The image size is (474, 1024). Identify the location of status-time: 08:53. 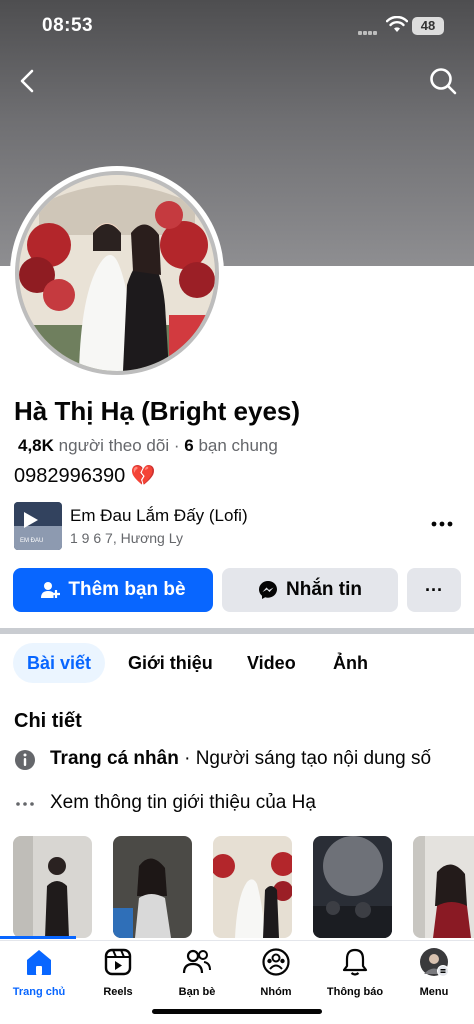
(68, 25).